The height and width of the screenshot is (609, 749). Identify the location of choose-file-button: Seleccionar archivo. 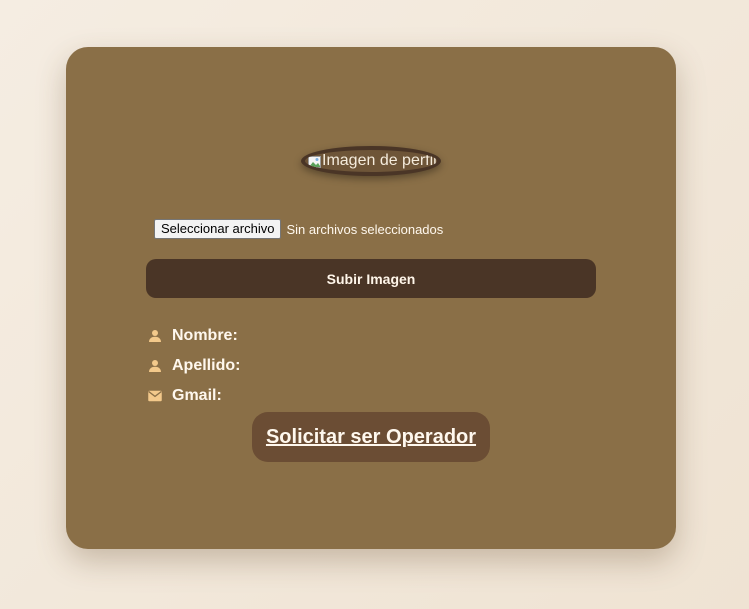
(218, 229).